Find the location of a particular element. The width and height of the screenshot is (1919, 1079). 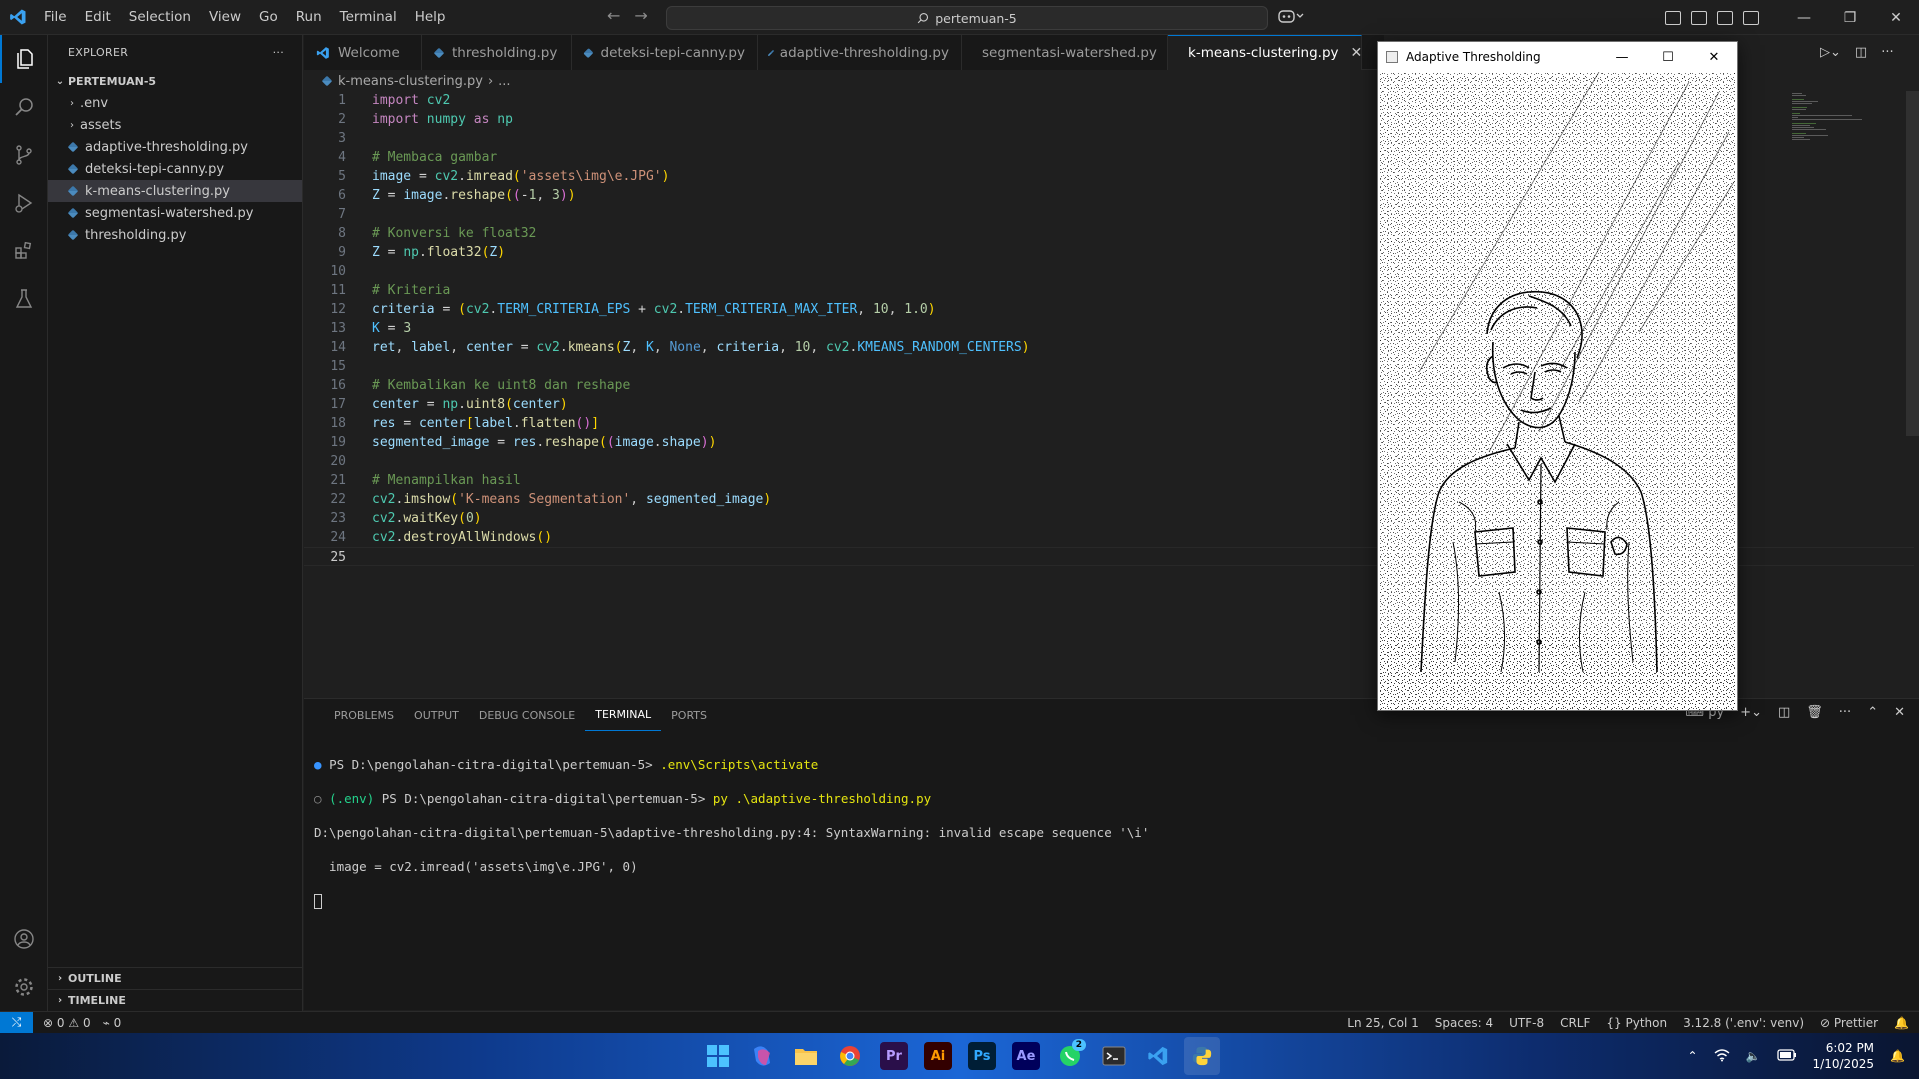

tab-welcome: Welcome is located at coordinates (363, 52).